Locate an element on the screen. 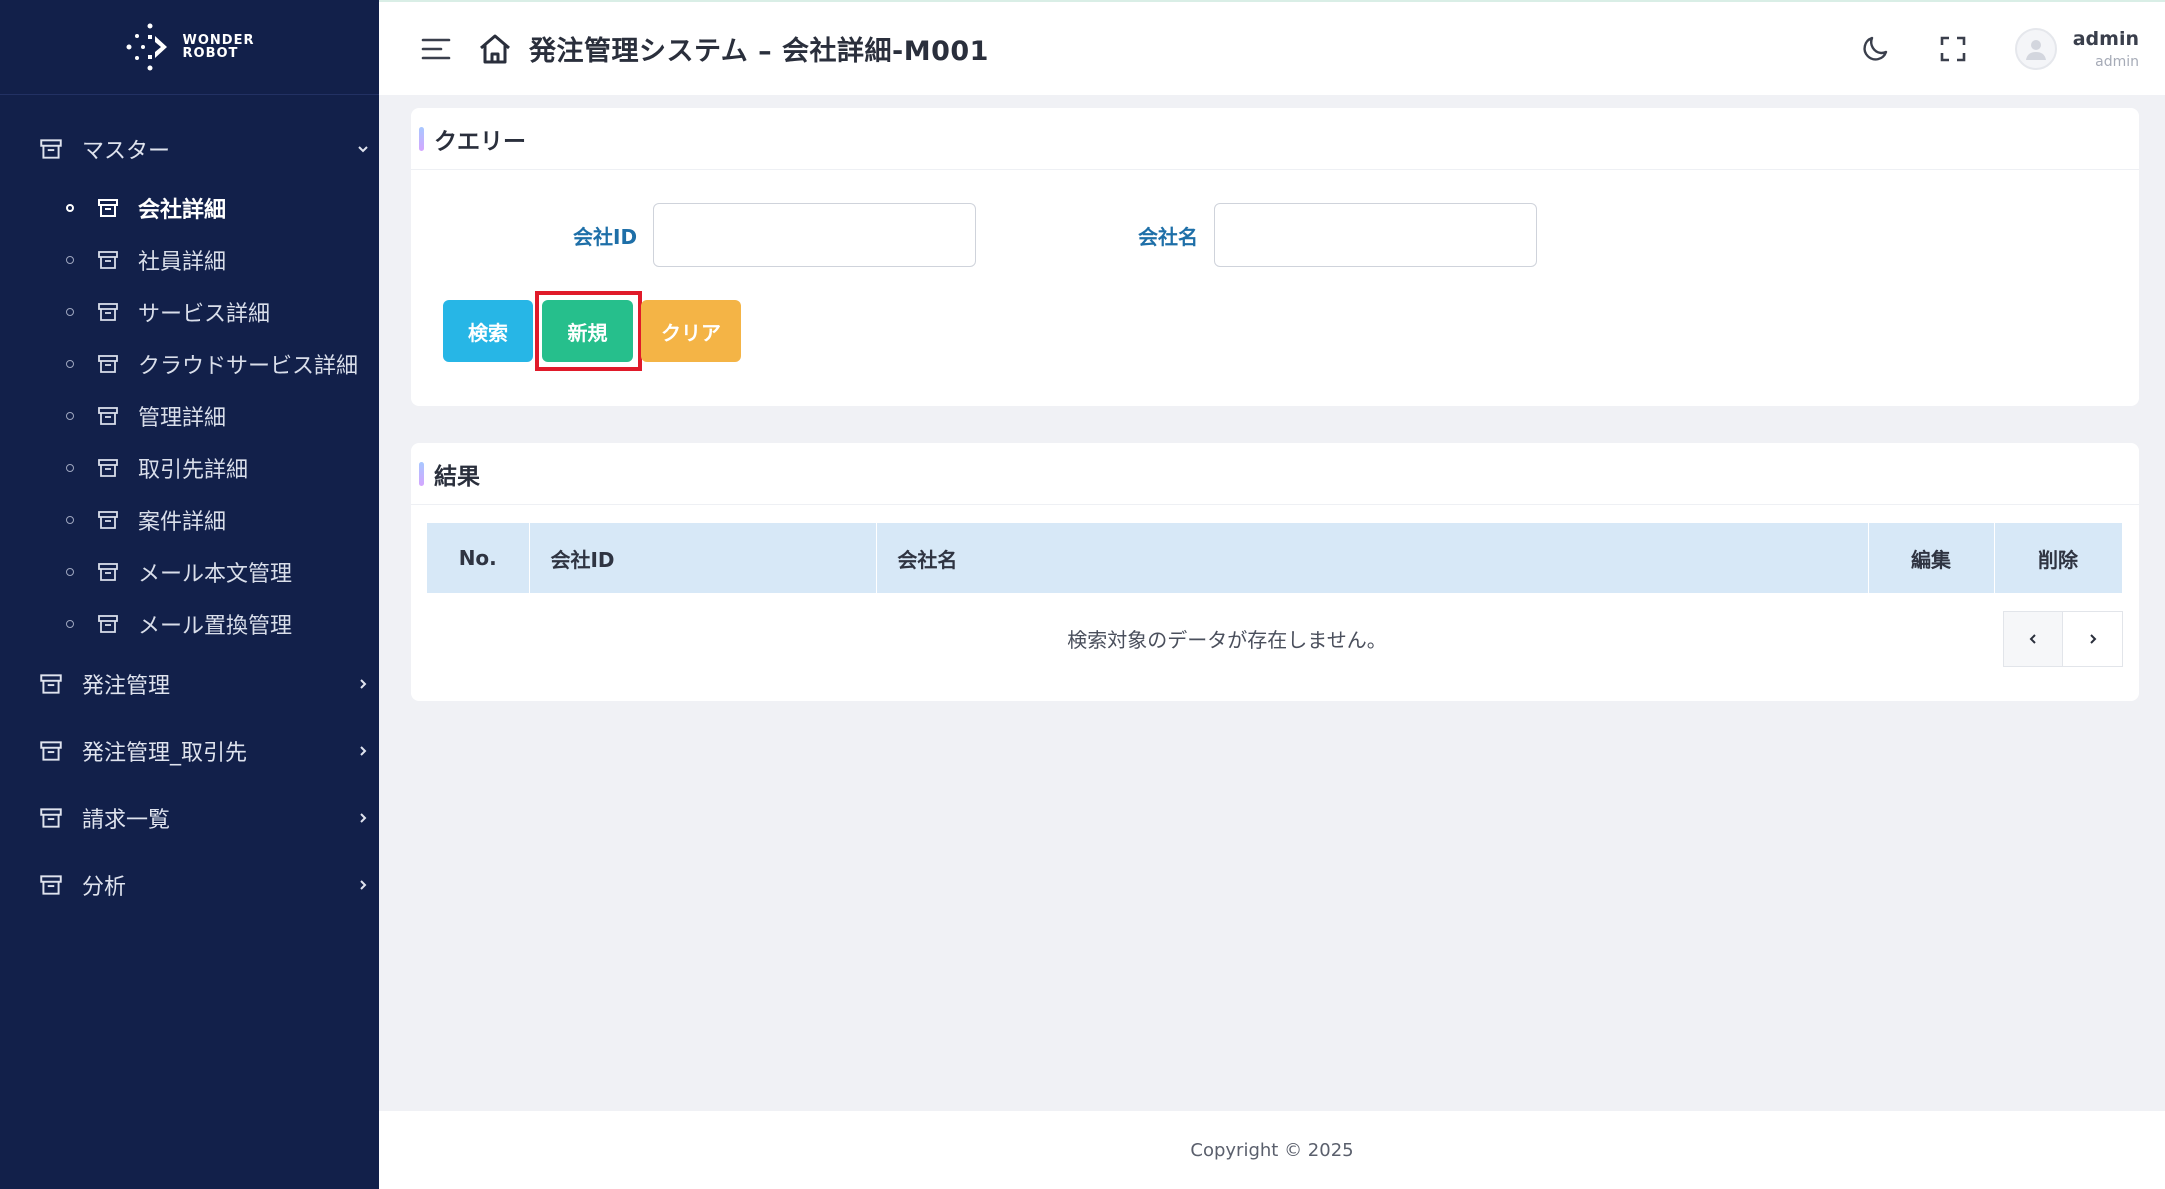 The height and width of the screenshot is (1189, 2165). sidebar-group-label: マスター is located at coordinates (126, 151).